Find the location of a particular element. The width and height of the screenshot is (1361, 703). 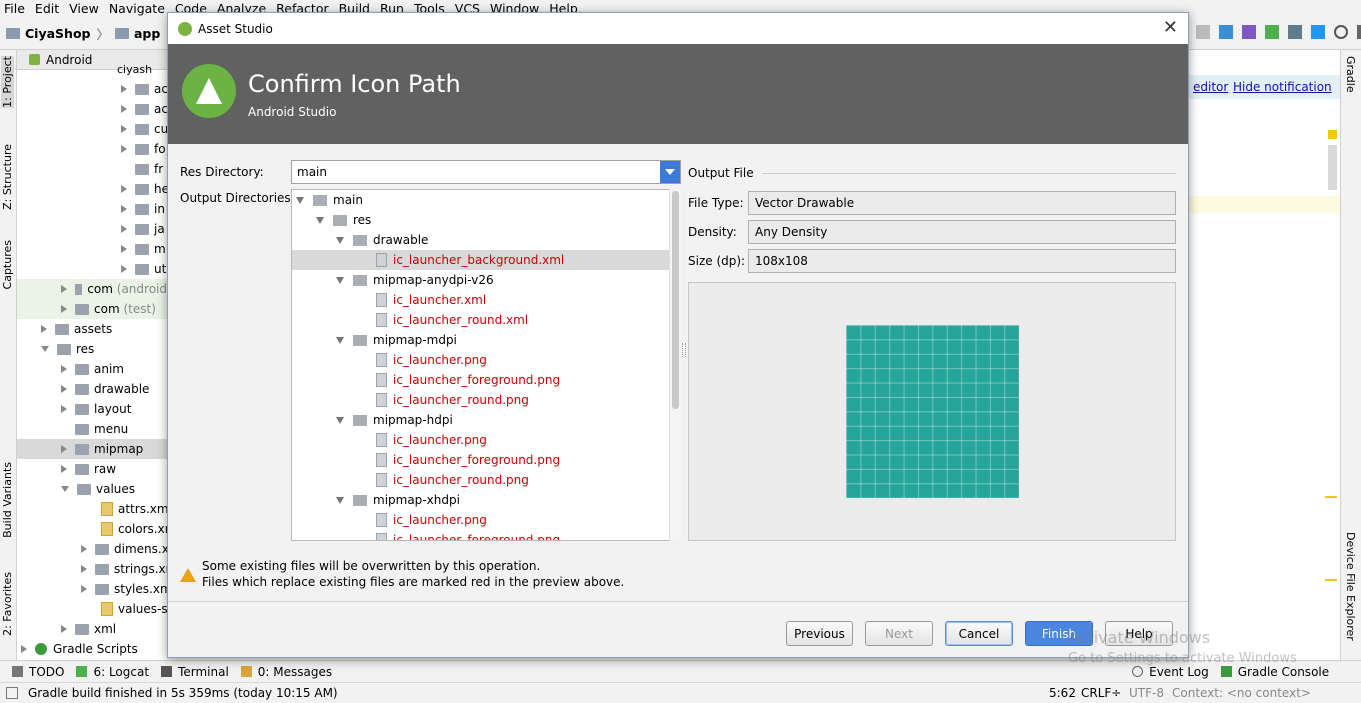

open-editor-link: editor is located at coordinates (1210, 87).